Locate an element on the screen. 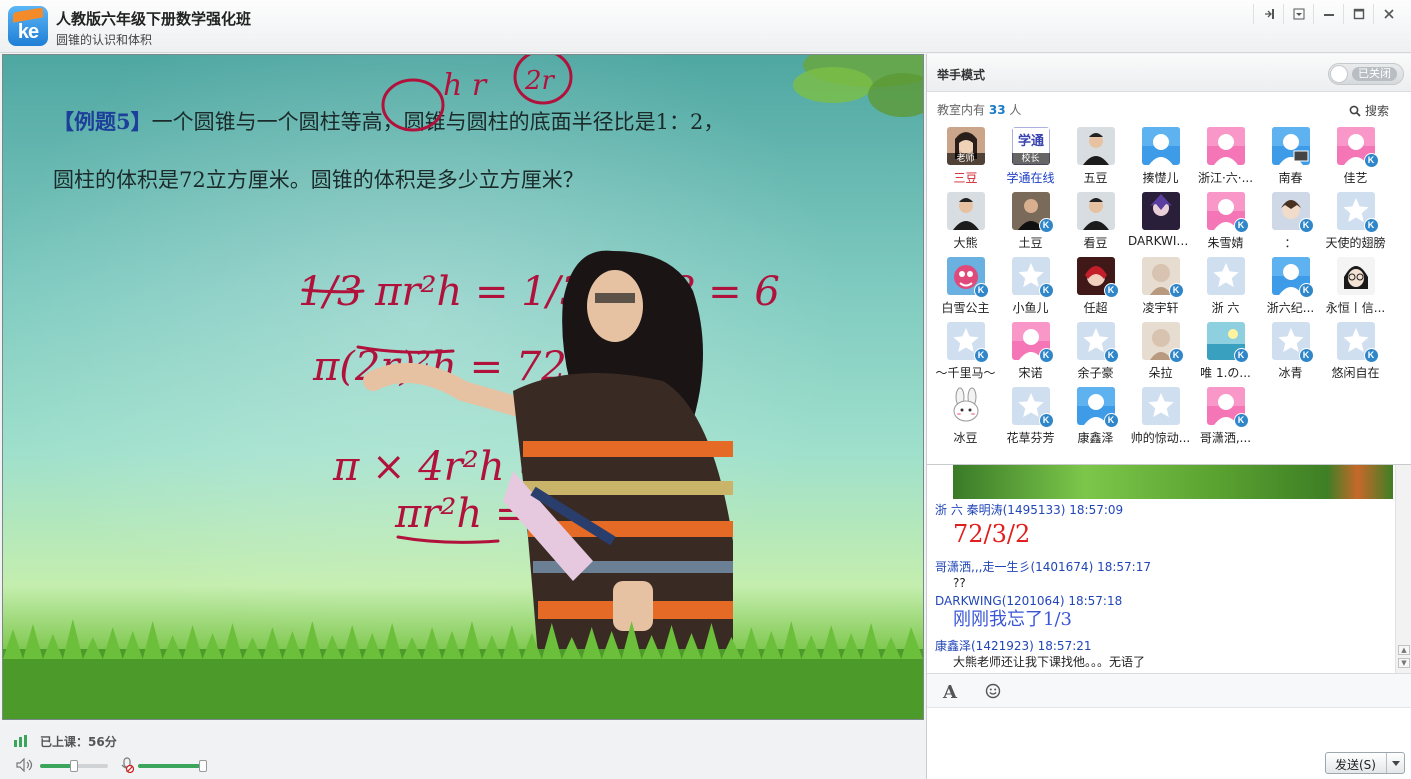  search-button: 搜索 is located at coordinates (1369, 110).